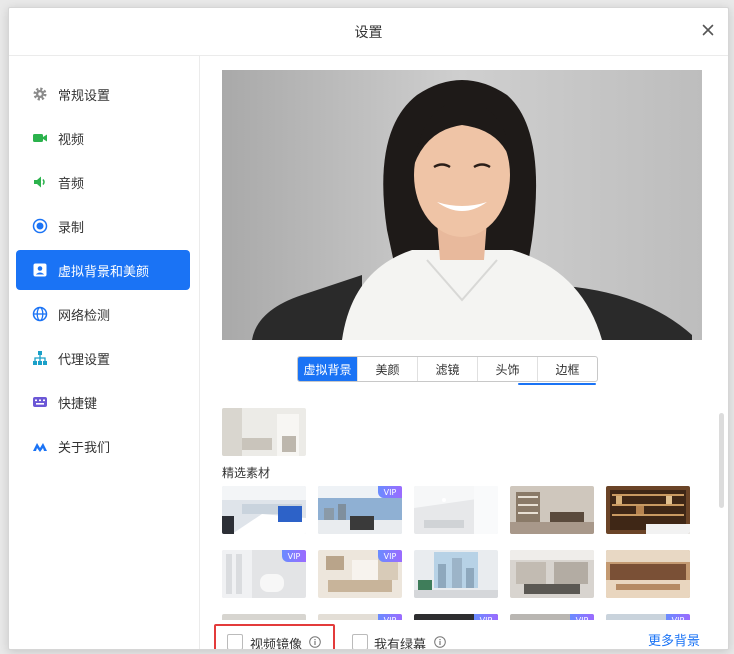 The image size is (734, 654). What do you see at coordinates (507, 369) in the screenshot?
I see `tab-headwear: 头饰` at bounding box center [507, 369].